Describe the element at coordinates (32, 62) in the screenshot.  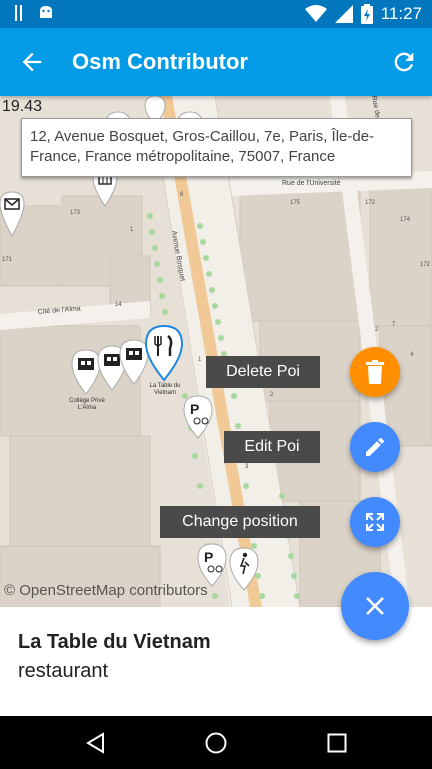
I see `back-arrow-icon` at that location.